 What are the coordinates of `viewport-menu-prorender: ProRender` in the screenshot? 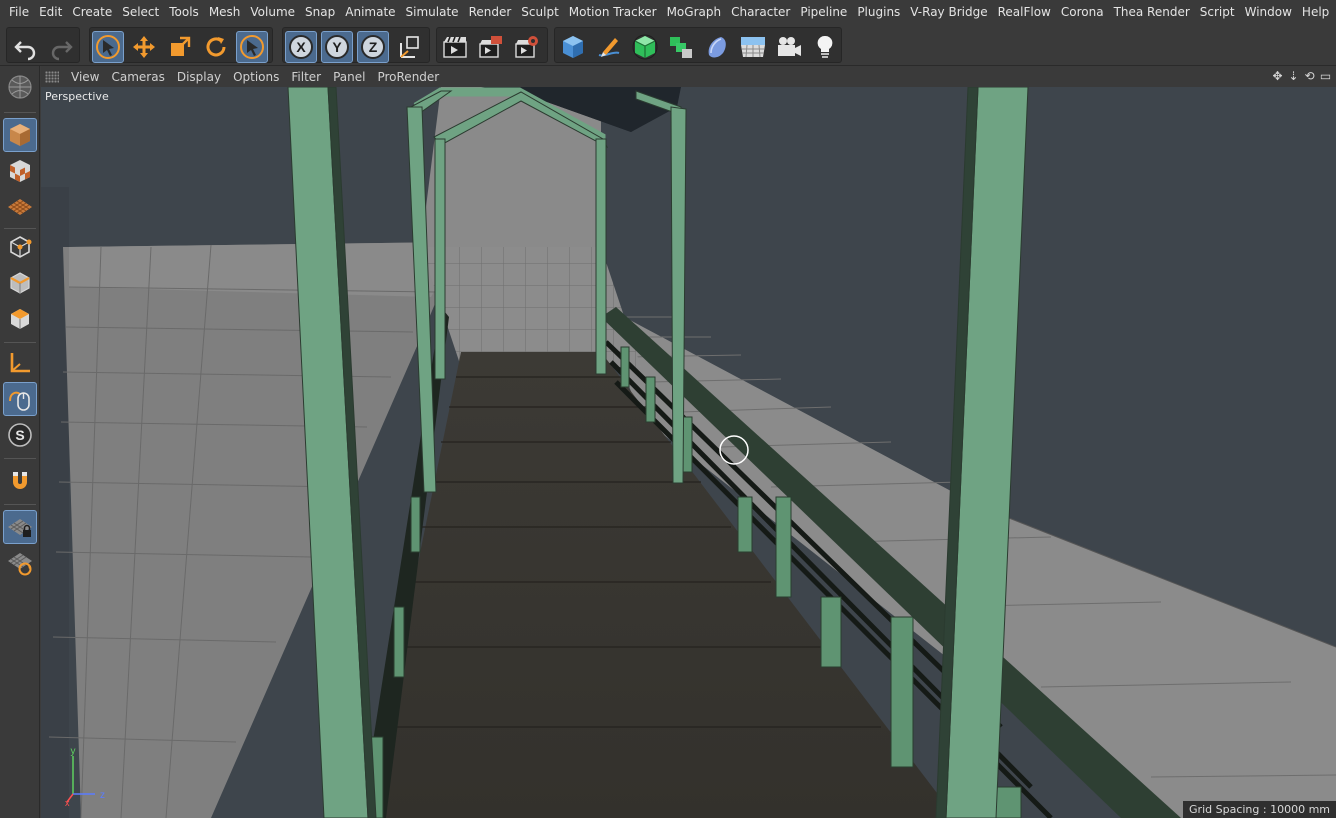 It's located at (408, 77).